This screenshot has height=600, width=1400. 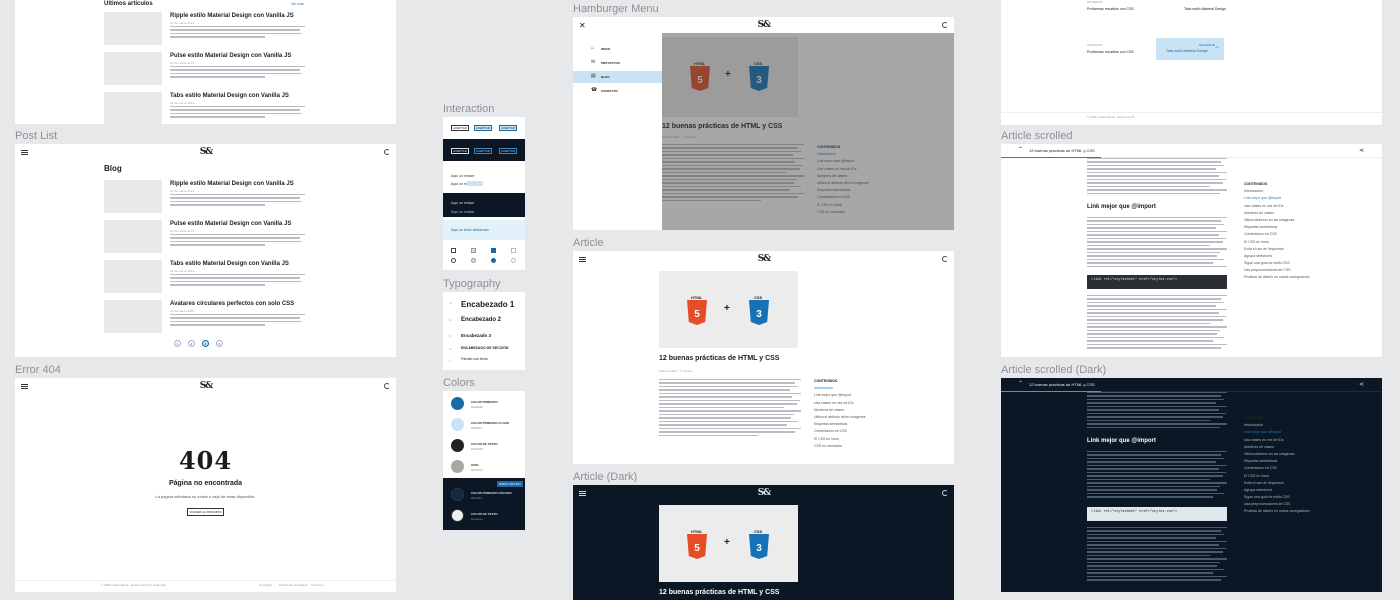 I want to click on pagination-page-1: 1, so click(x=177, y=343).